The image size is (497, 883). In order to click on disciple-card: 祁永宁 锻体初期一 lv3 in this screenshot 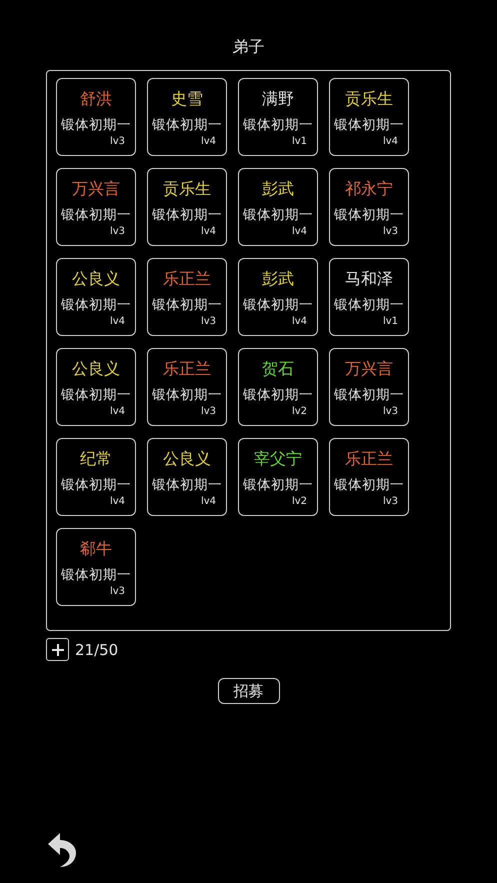, I will do `click(369, 207)`.